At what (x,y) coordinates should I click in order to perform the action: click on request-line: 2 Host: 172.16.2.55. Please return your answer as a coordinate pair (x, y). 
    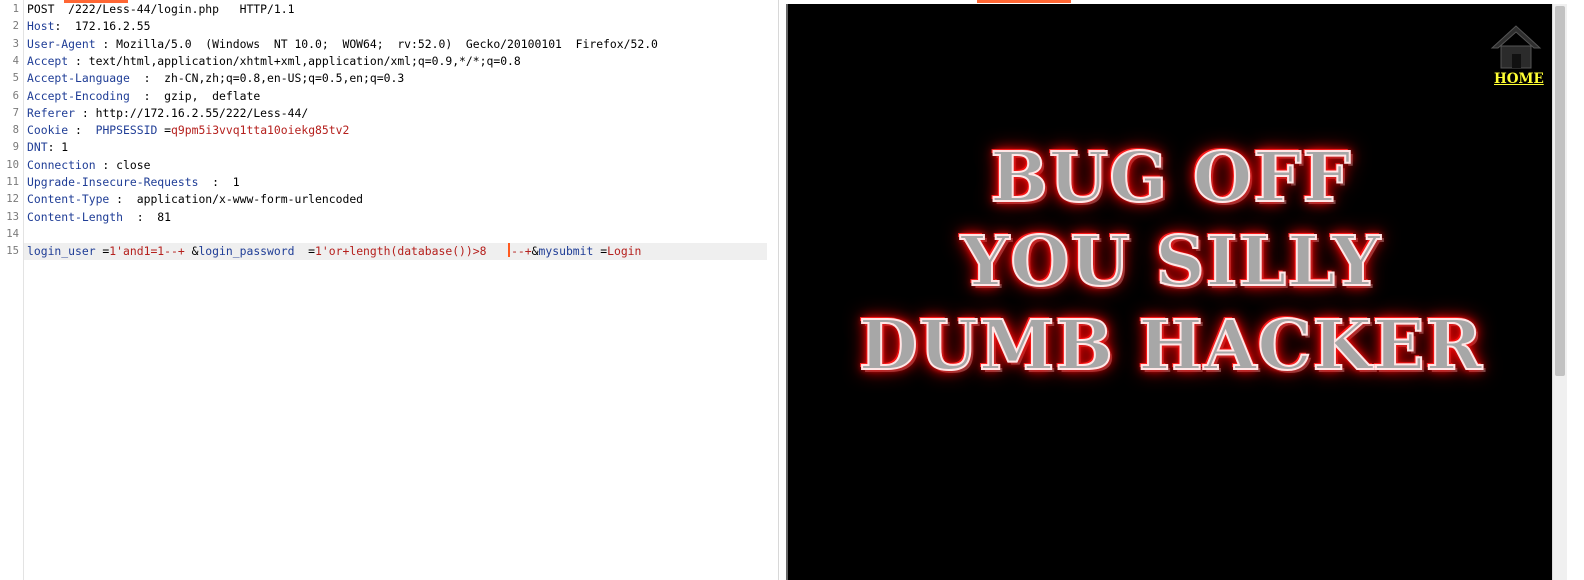
    Looking at the image, I should click on (389, 26).